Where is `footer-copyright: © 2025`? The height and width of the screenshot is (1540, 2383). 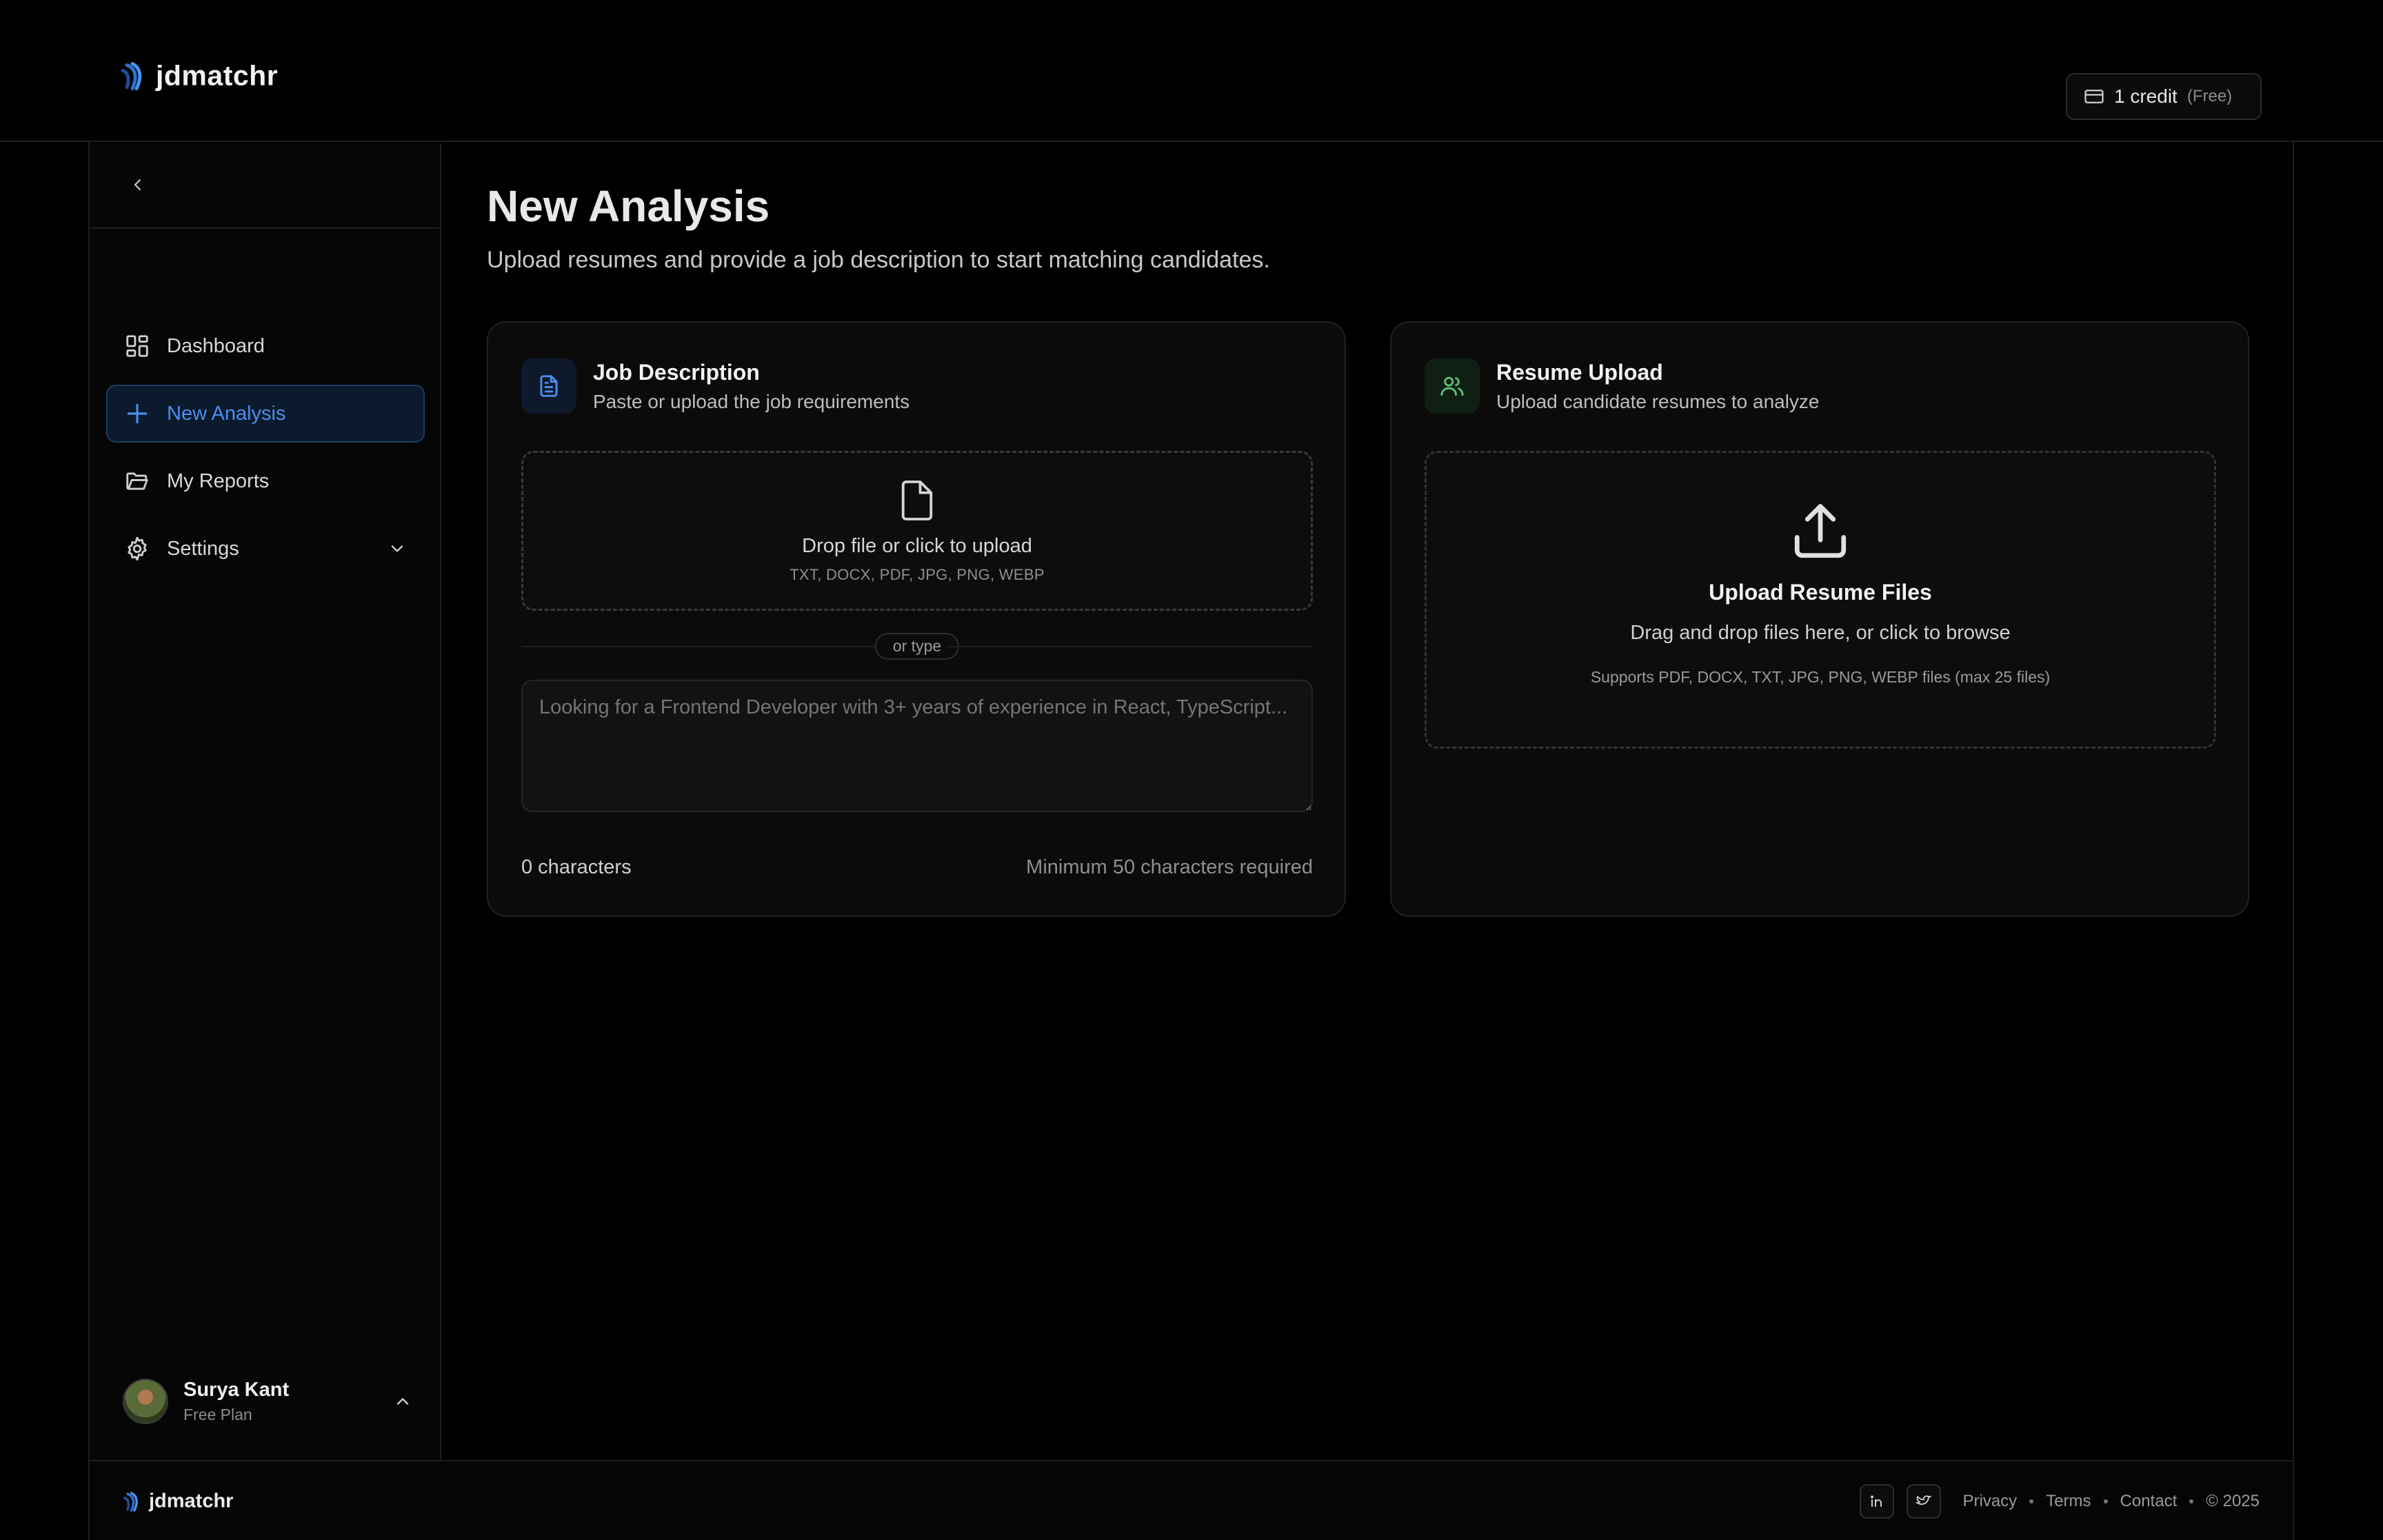 footer-copyright: © 2025 is located at coordinates (2233, 1501).